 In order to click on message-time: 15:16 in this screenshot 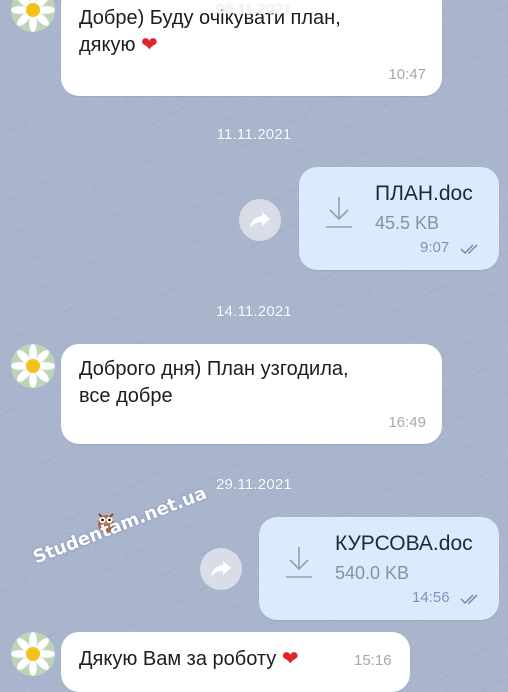, I will do `click(373, 660)`.